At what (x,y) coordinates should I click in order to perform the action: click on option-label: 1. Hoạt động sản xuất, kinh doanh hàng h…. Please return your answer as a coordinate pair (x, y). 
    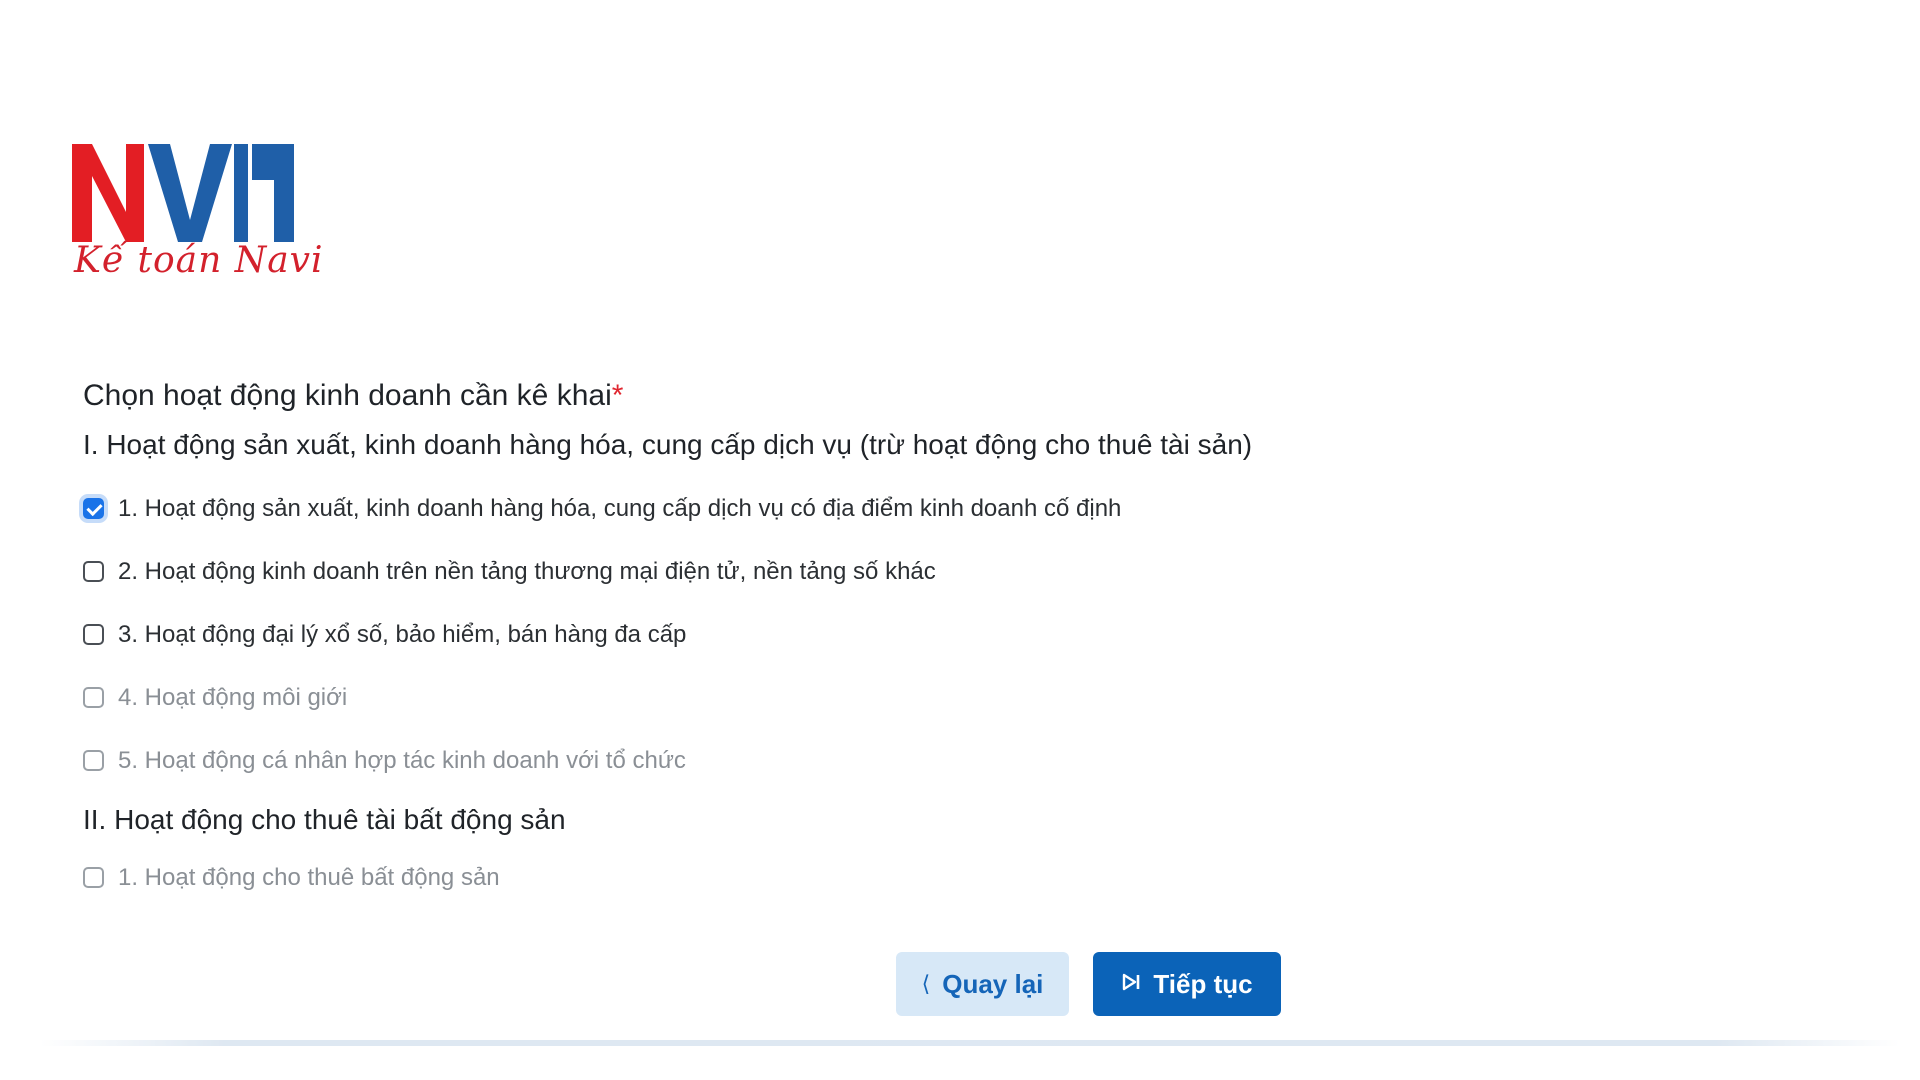
    Looking at the image, I should click on (620, 508).